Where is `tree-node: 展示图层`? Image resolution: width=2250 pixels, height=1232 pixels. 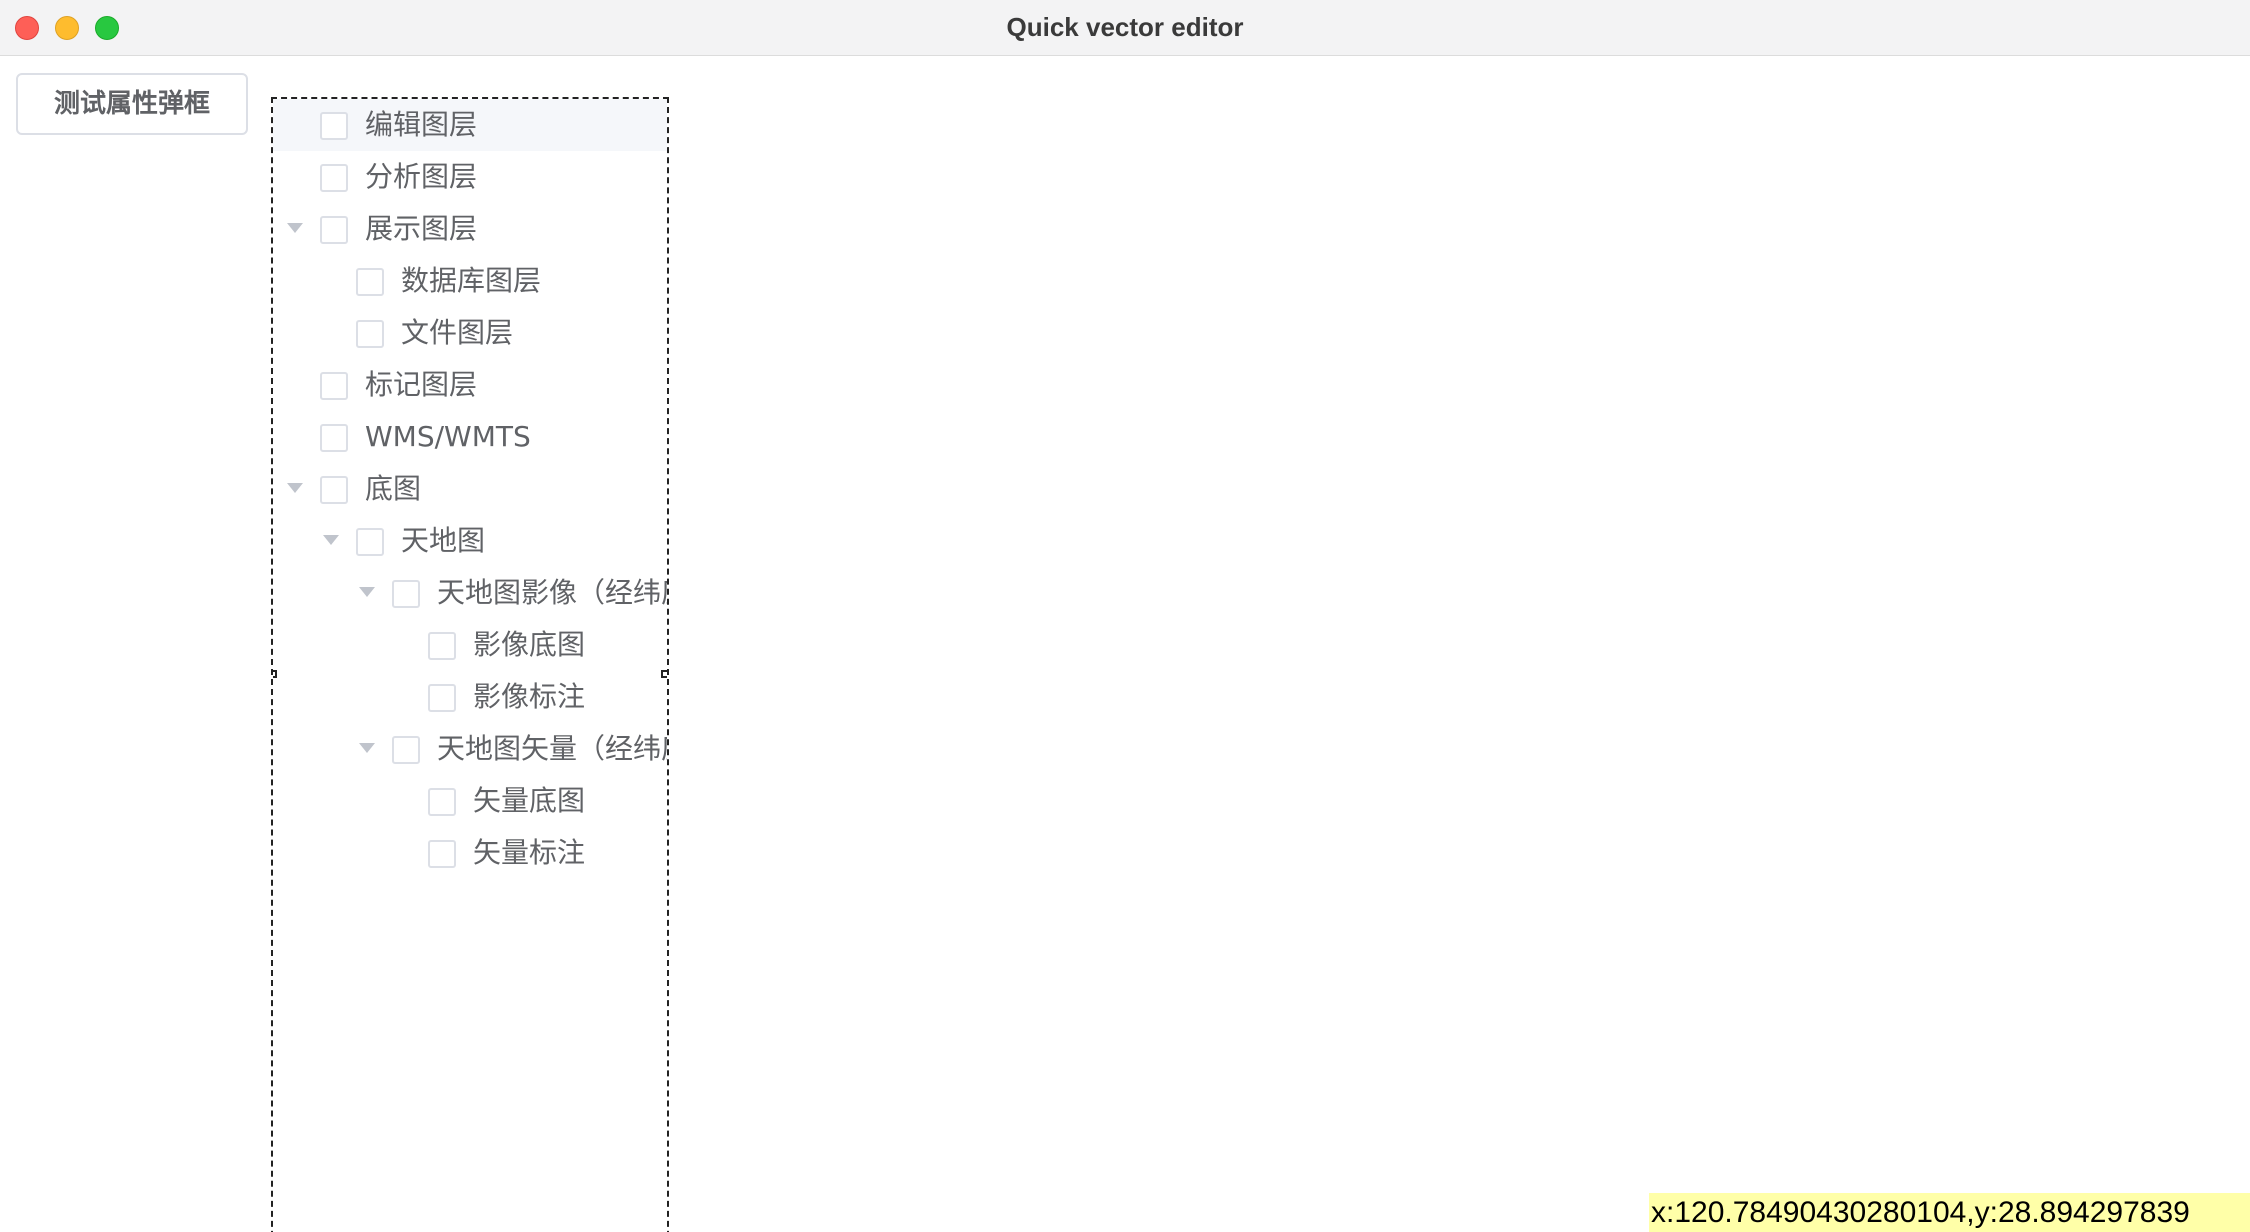 tree-node: 展示图层 is located at coordinates (470, 229).